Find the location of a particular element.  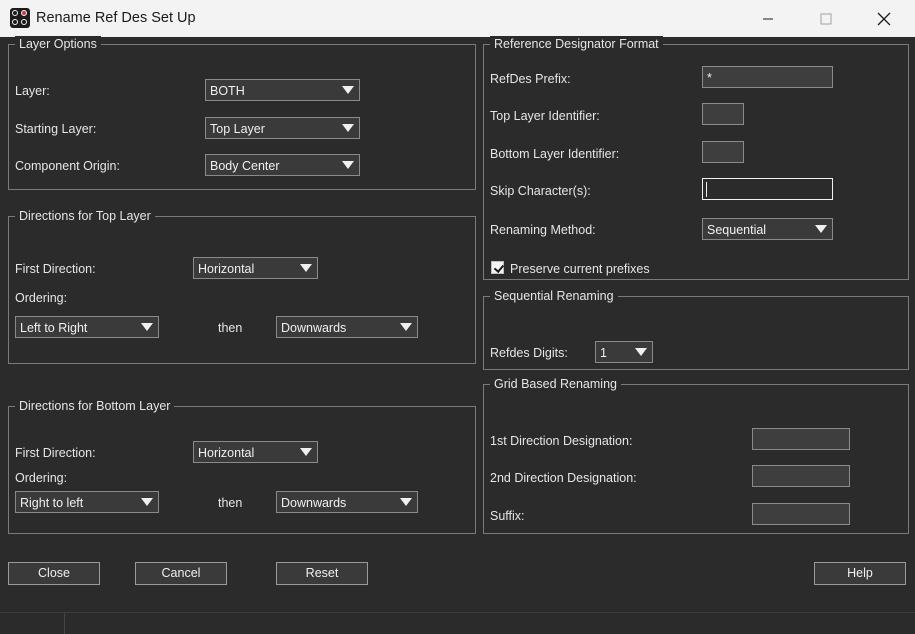

window-title: Rename Ref Des Set Up is located at coordinates (116, 18).